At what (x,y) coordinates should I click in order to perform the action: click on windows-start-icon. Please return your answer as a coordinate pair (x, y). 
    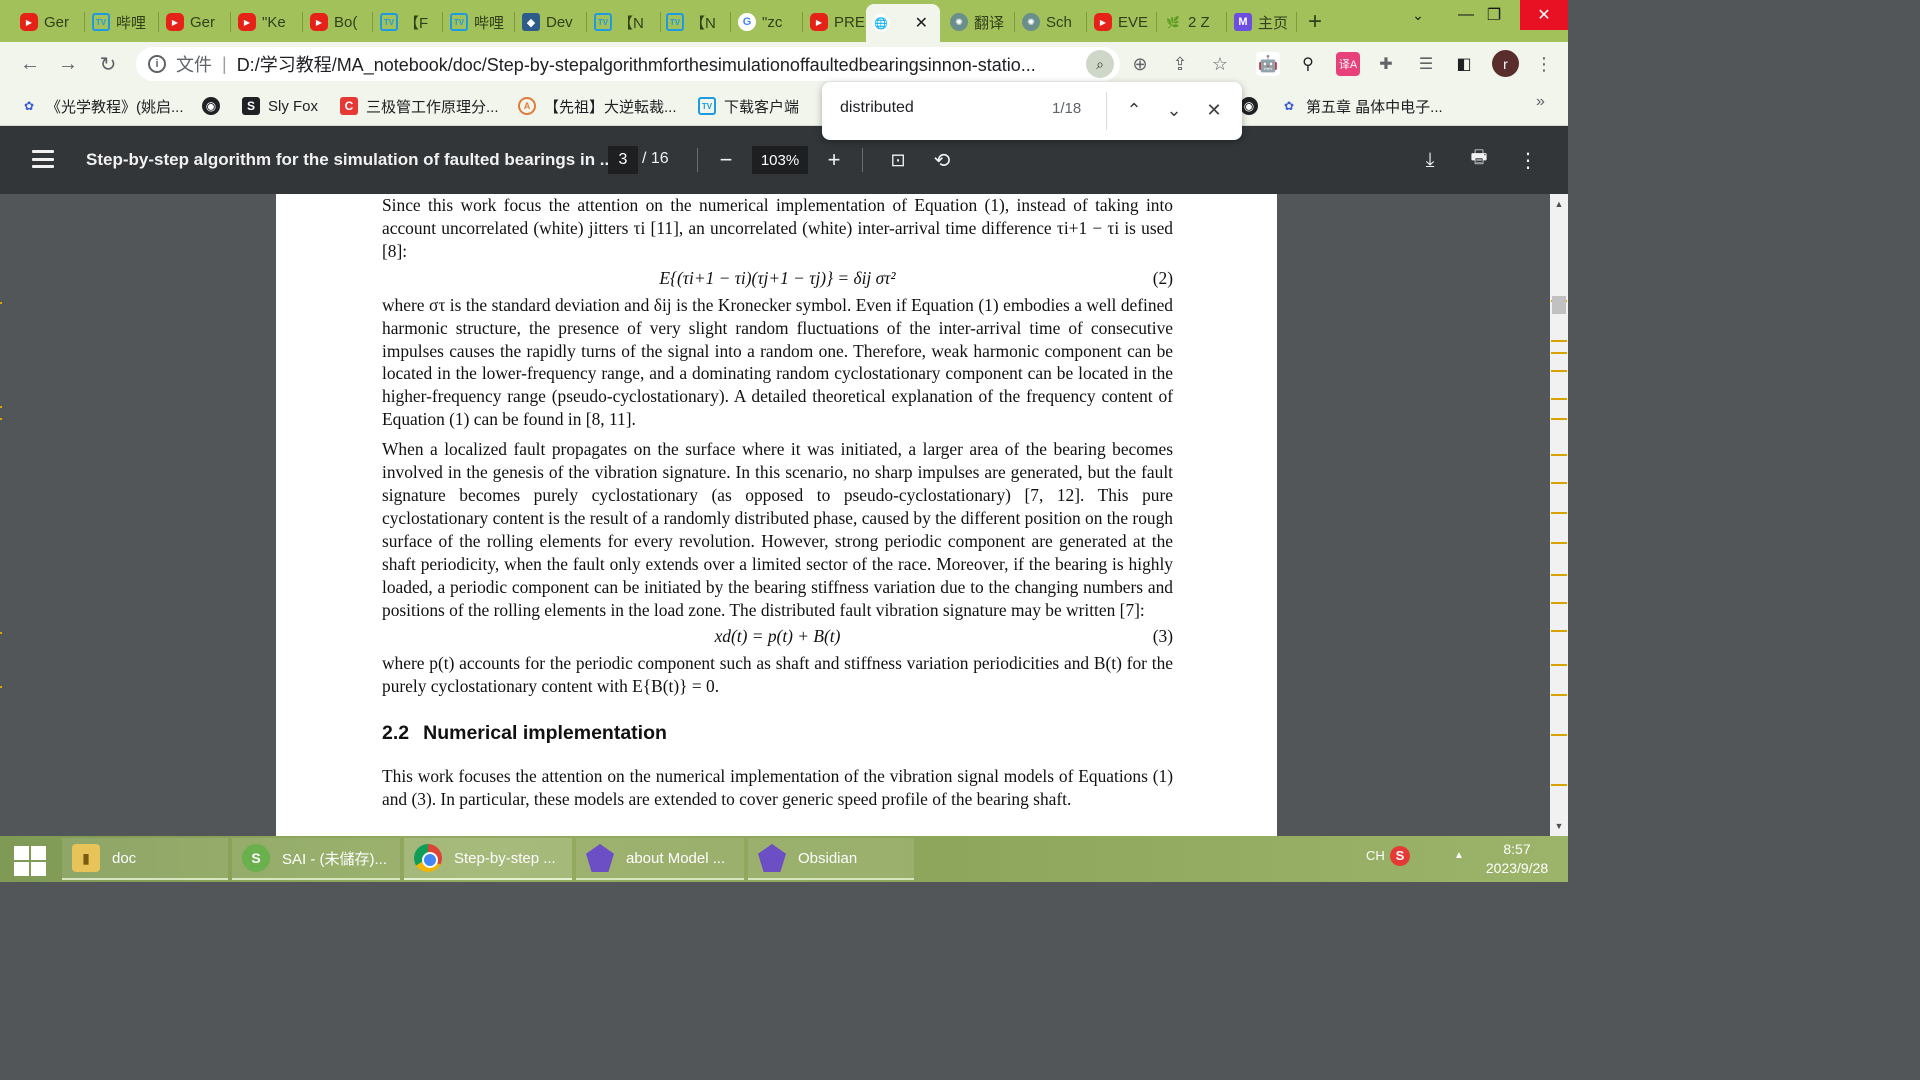
    Looking at the image, I should click on (30, 861).